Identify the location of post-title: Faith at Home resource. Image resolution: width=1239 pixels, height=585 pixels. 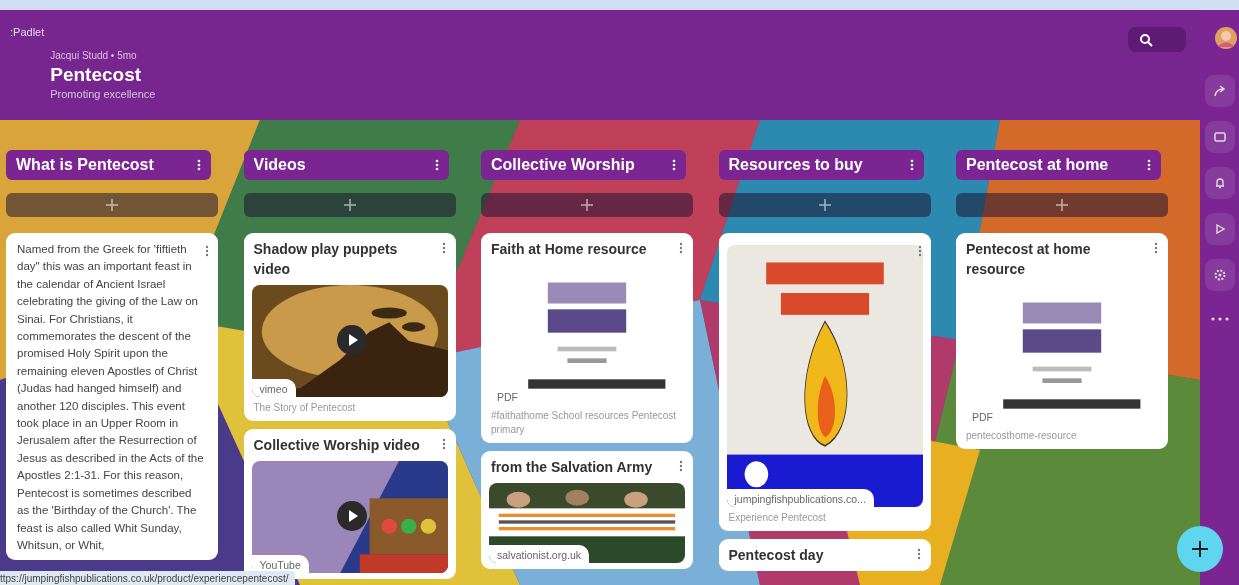
(569, 249).